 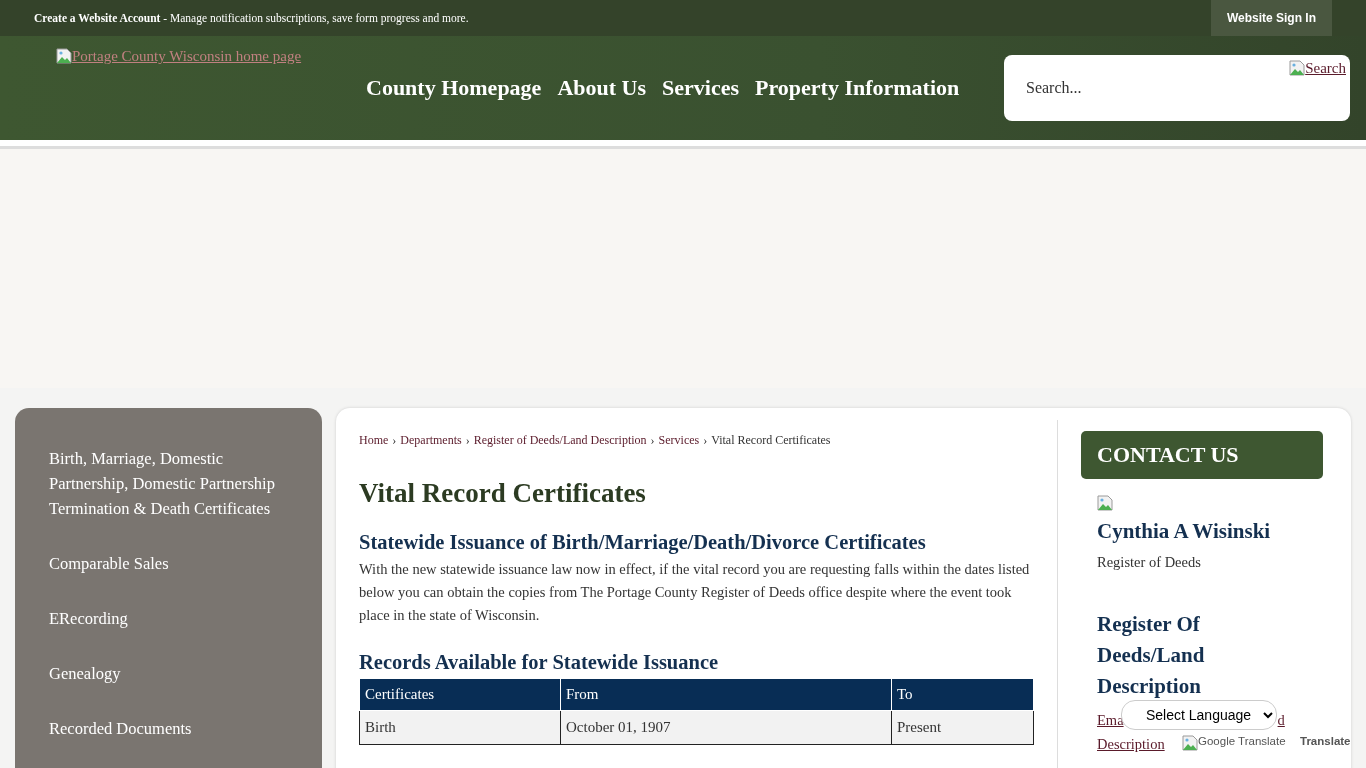 What do you see at coordinates (168, 483) in the screenshot?
I see `sidebar-item: Birth, Marriage, Domestic Partnership, Domestic Partnership Termination & Death Certificates` at bounding box center [168, 483].